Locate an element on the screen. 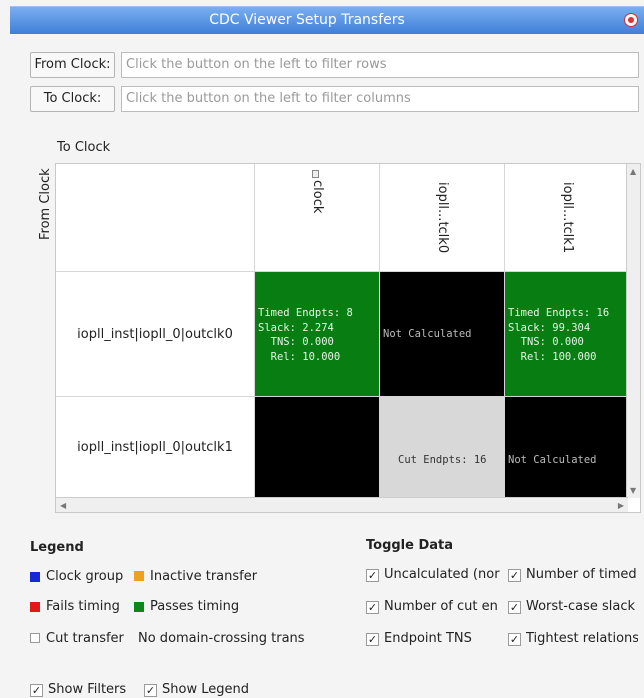  toggle-endpoint-tns-checkbox: ✓ is located at coordinates (372, 639).